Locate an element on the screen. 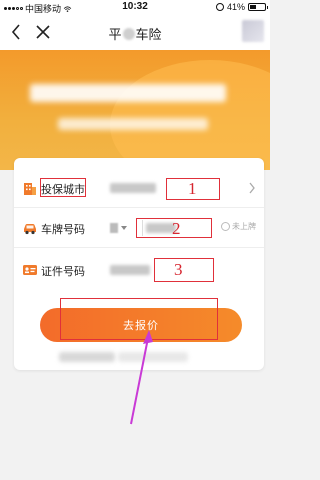 This screenshot has height=480, width=320. city-row: 投保城市 1 is located at coordinates (139, 188).